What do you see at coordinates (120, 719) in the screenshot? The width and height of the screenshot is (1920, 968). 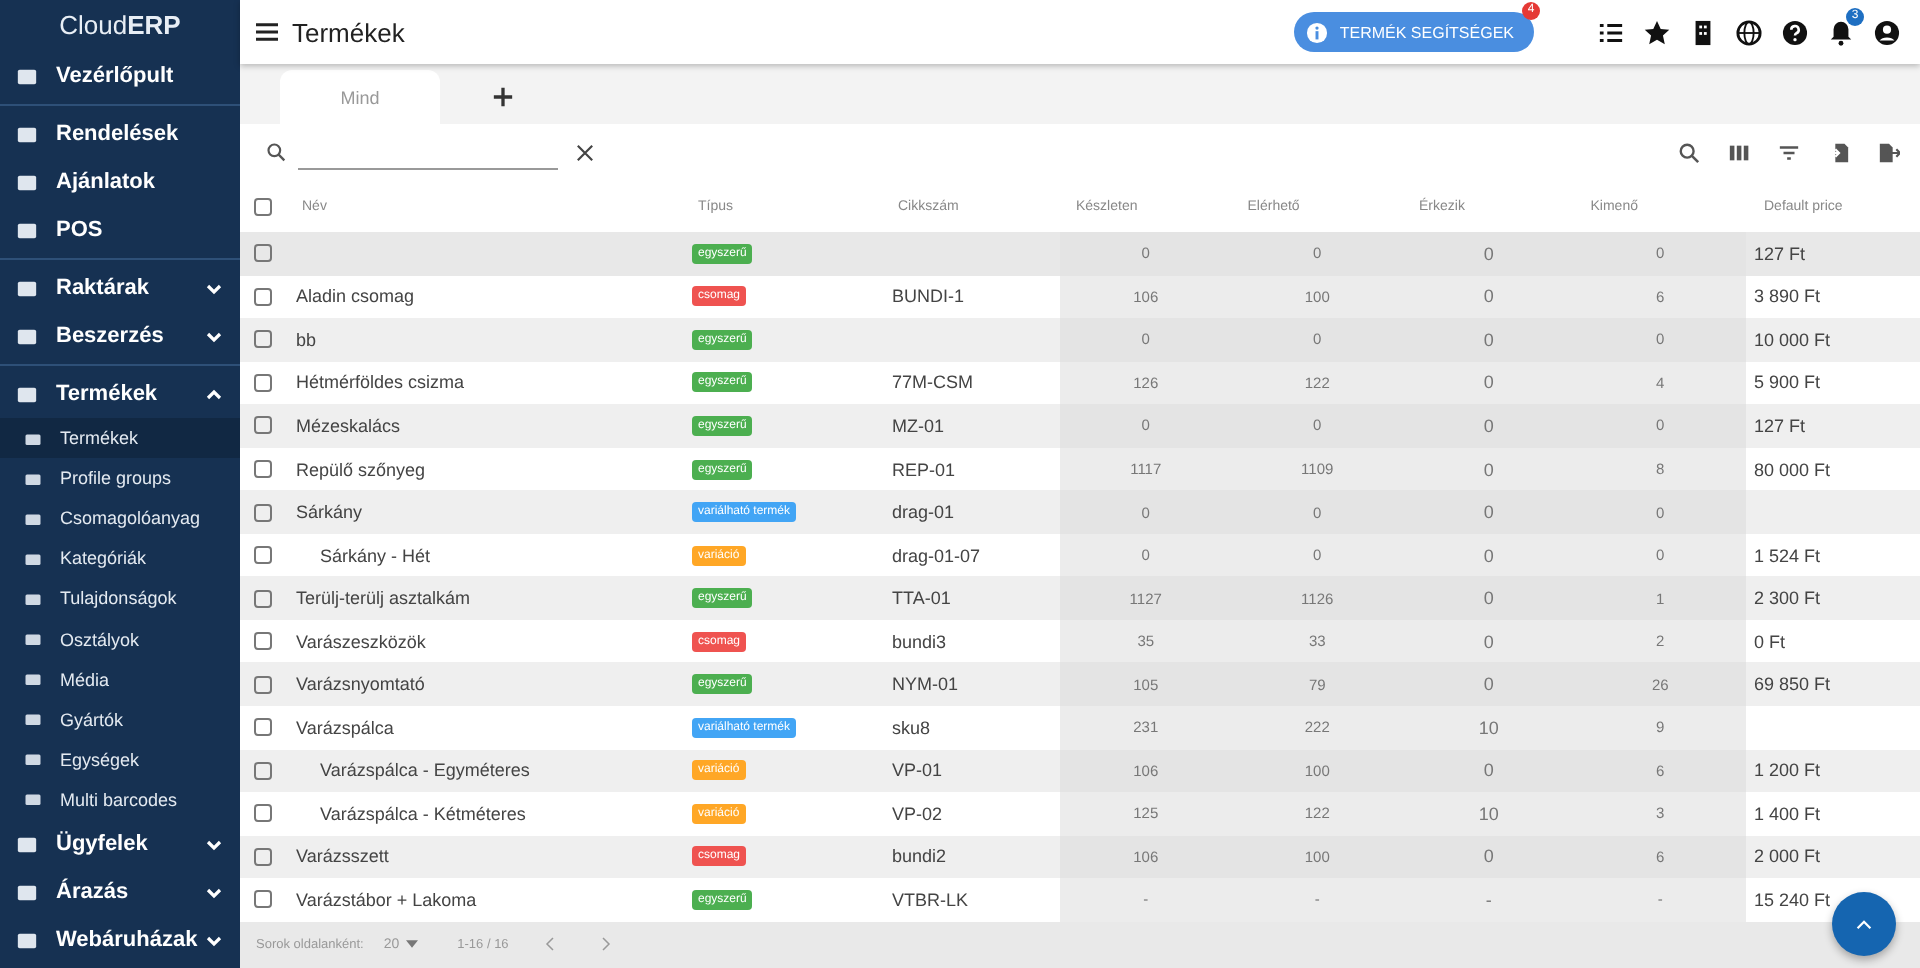 I see `sidebar-subitem: Gyártók` at bounding box center [120, 719].